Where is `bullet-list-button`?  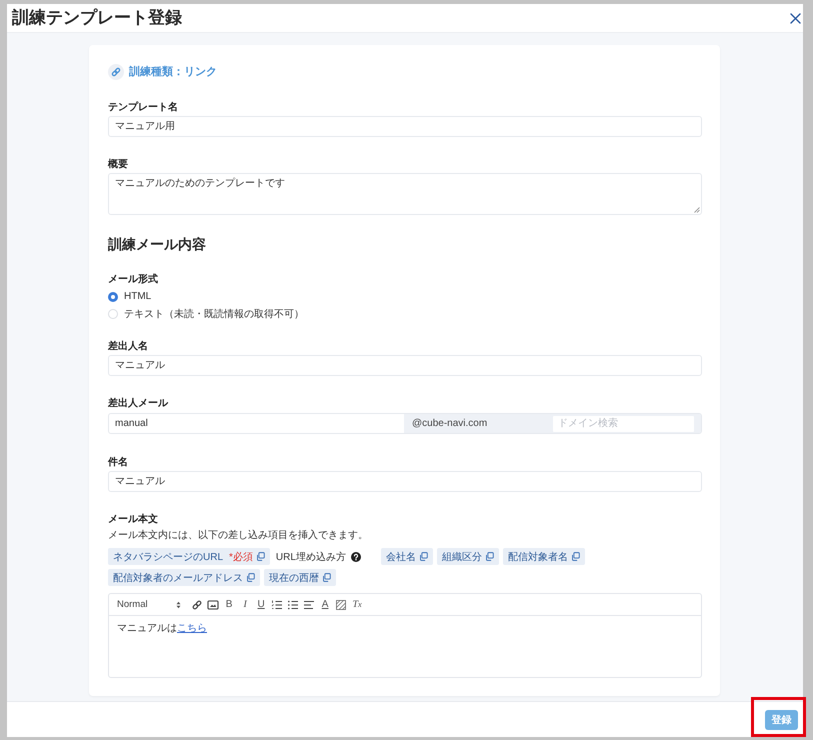 bullet-list-button is located at coordinates (293, 605).